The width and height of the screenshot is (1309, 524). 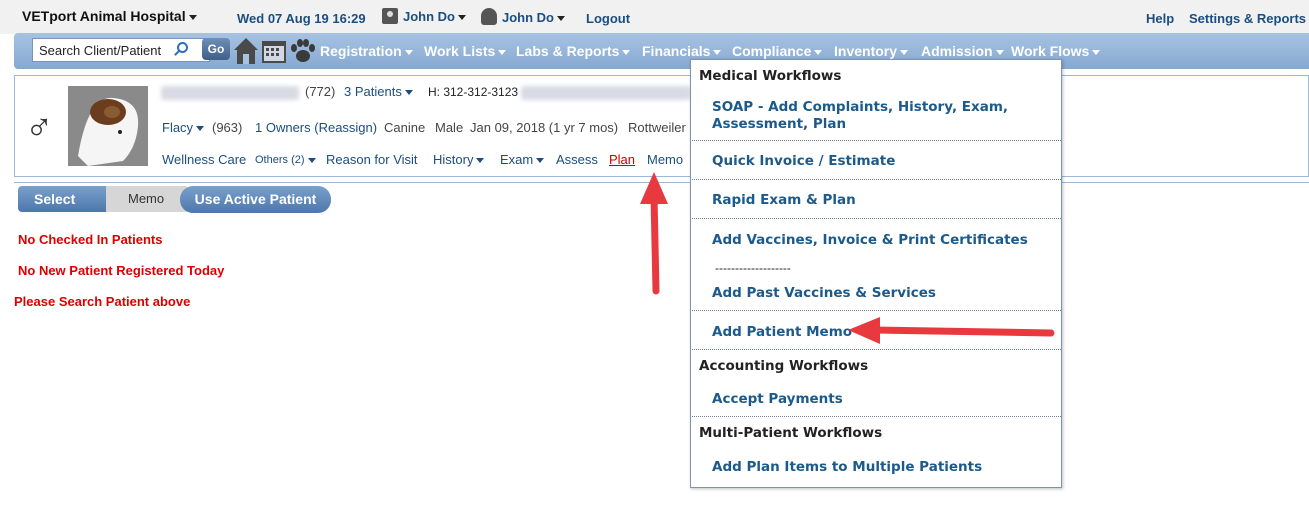 I want to click on nav-financials: Financials, so click(x=682, y=51).